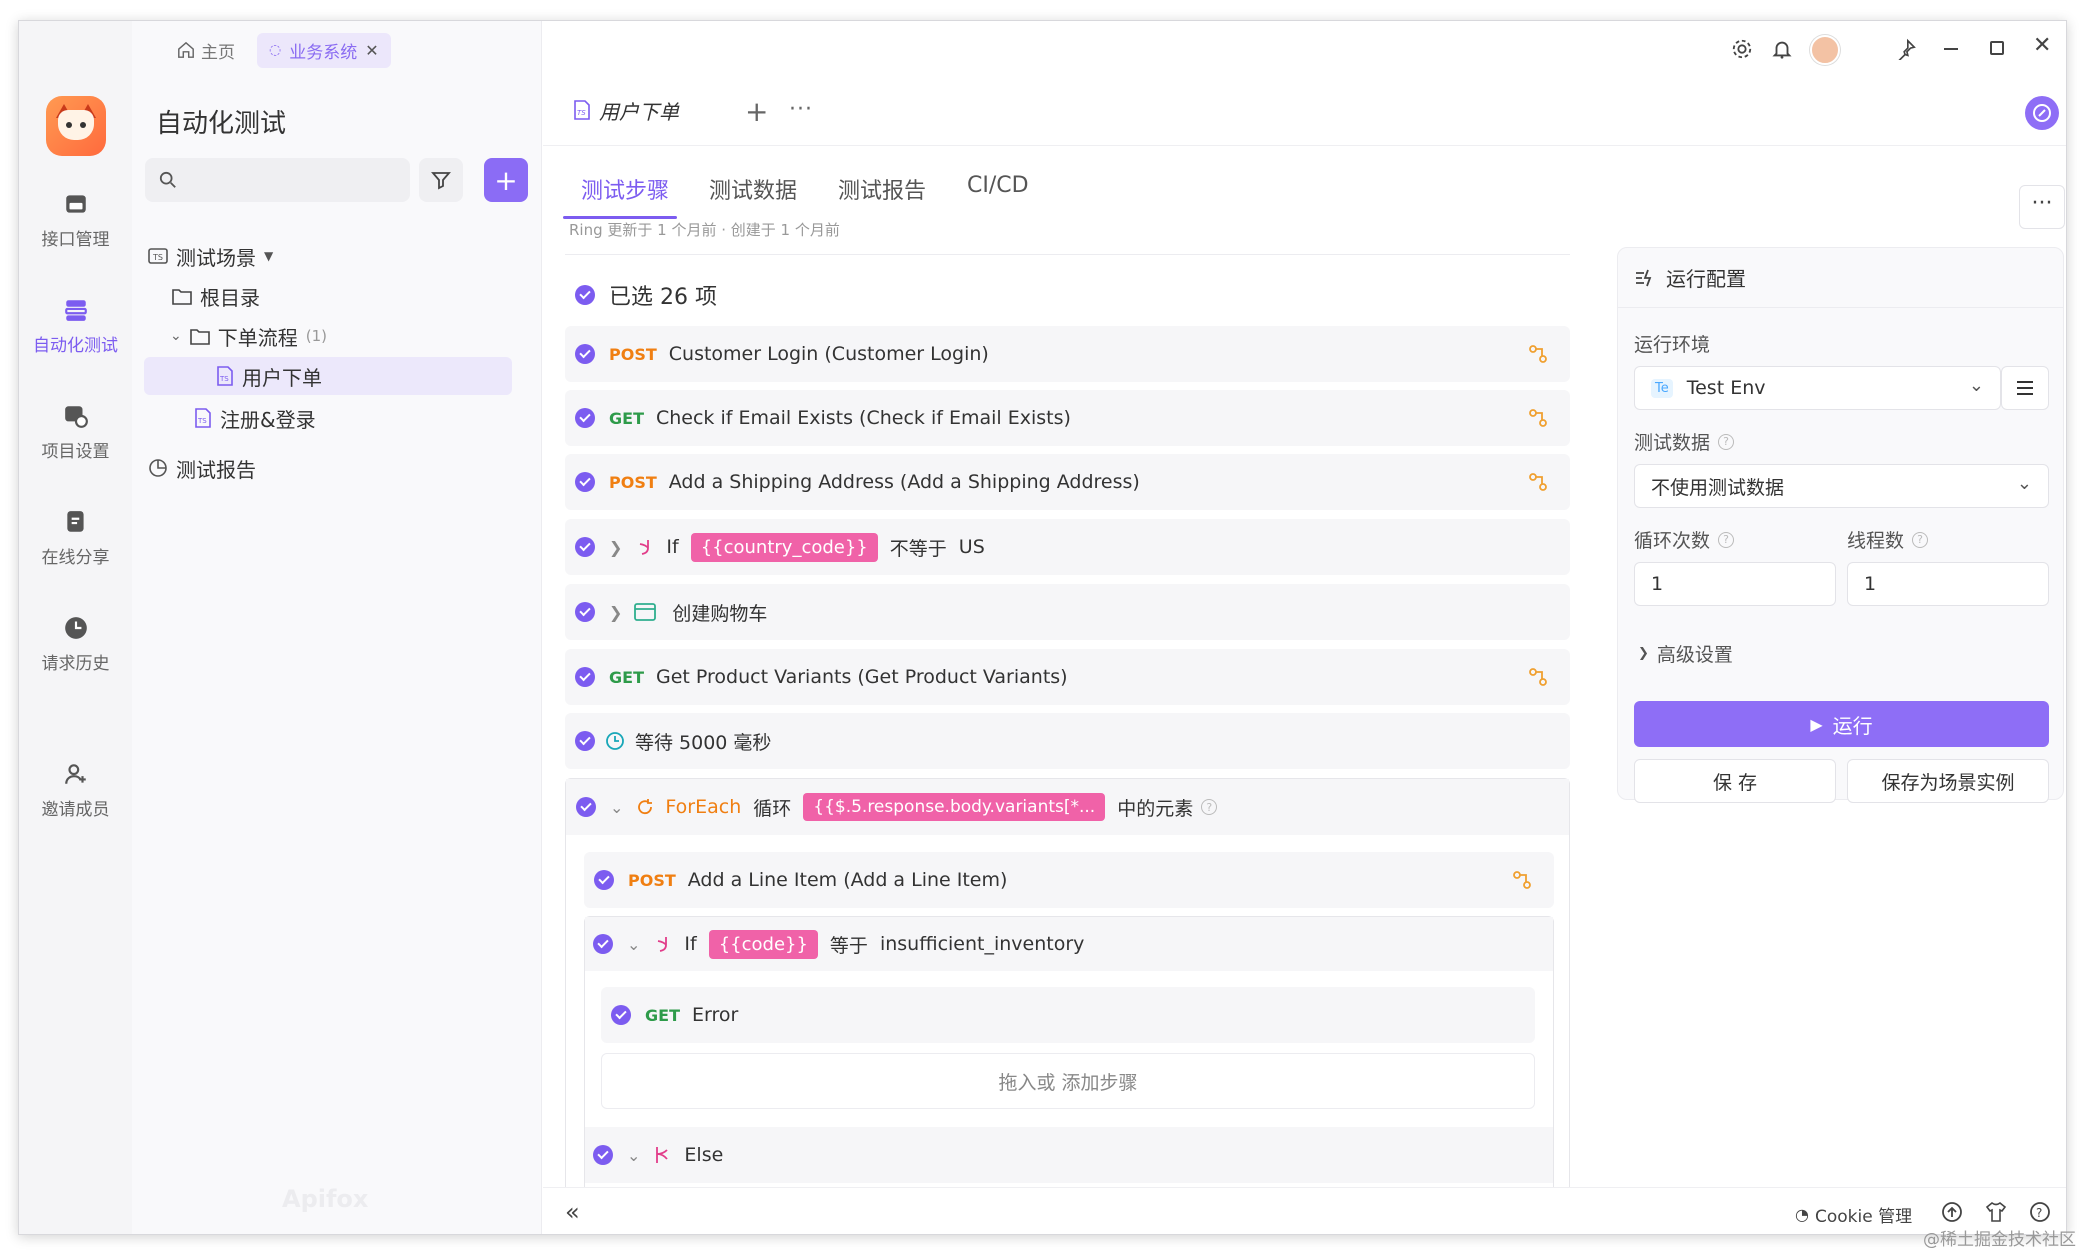 The image size is (2085, 1252). I want to click on tree-node-user-order: TS 用户下单, so click(328, 376).